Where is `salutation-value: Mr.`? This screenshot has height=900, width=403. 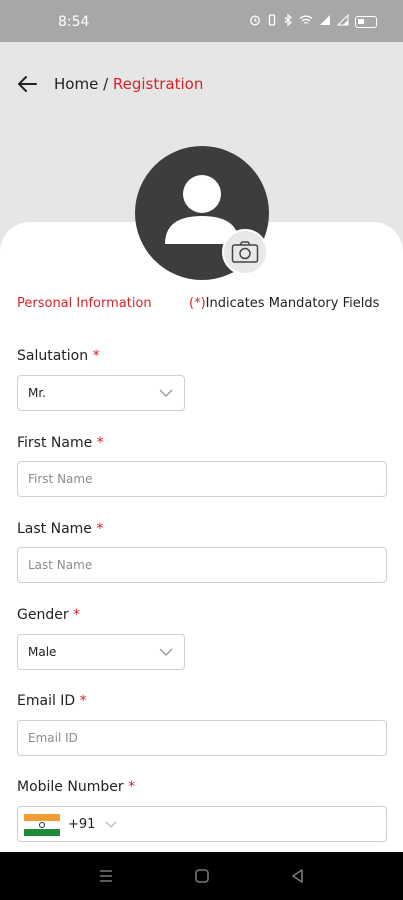 salutation-value: Mr. is located at coordinates (37, 393).